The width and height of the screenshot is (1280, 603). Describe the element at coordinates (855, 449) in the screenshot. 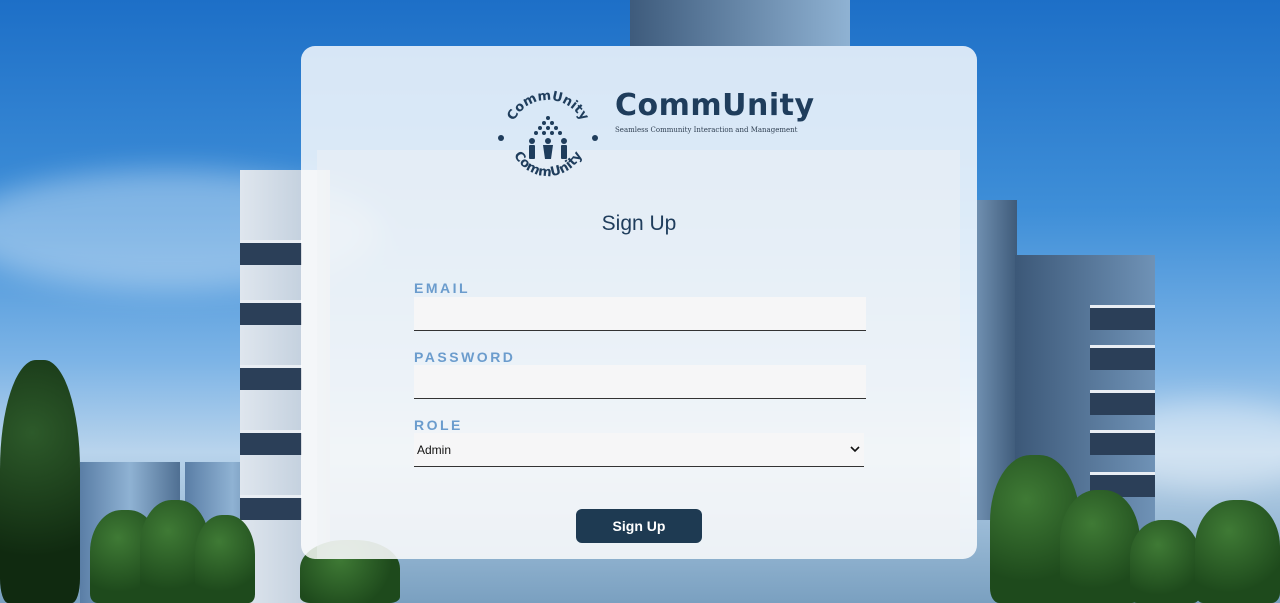

I see `chevron-down-icon` at that location.